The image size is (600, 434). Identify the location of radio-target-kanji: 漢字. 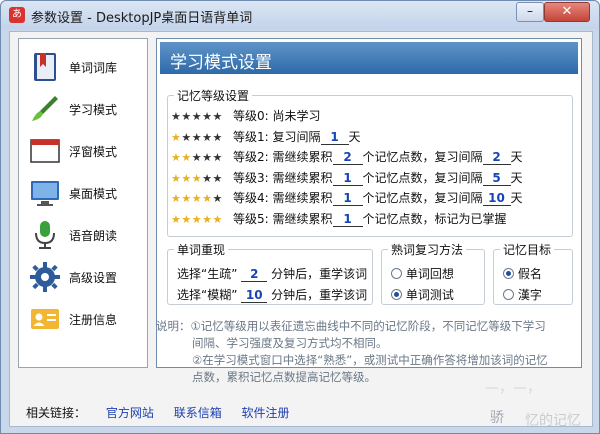
(522, 295).